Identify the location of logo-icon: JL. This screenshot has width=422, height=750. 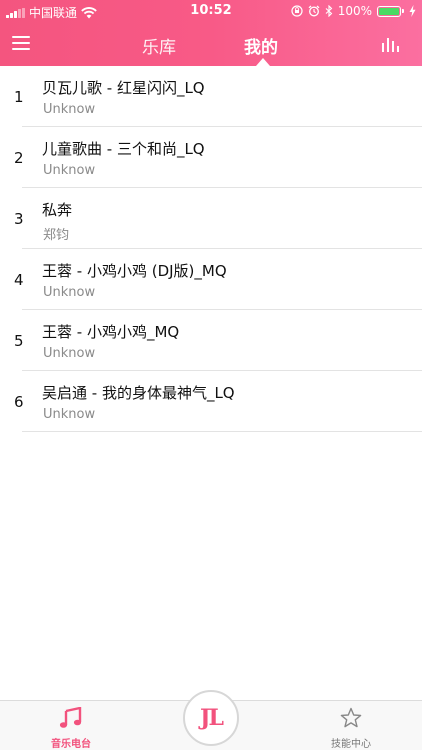
(212, 718).